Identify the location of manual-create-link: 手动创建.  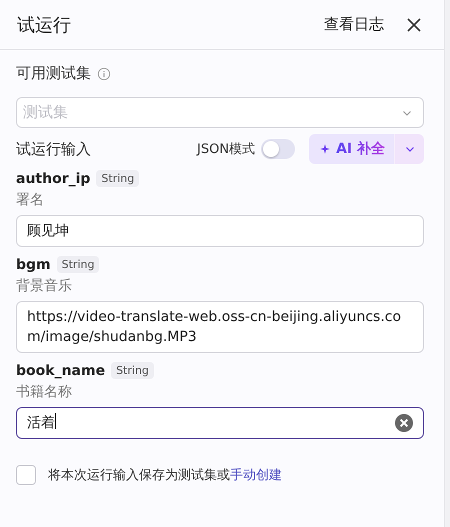
(256, 475).